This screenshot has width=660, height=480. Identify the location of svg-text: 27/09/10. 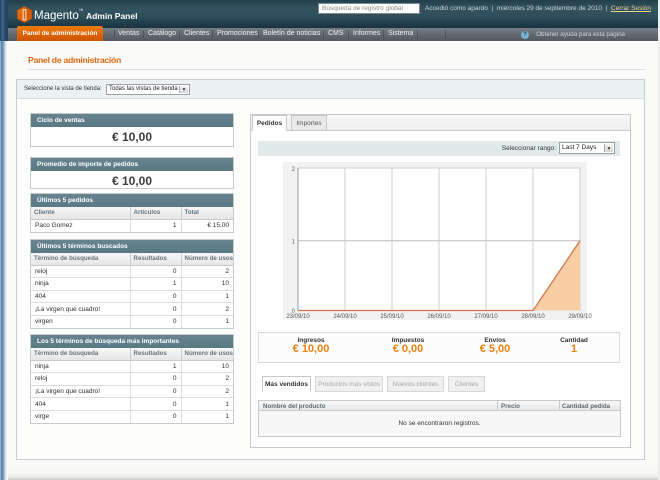
(486, 317).